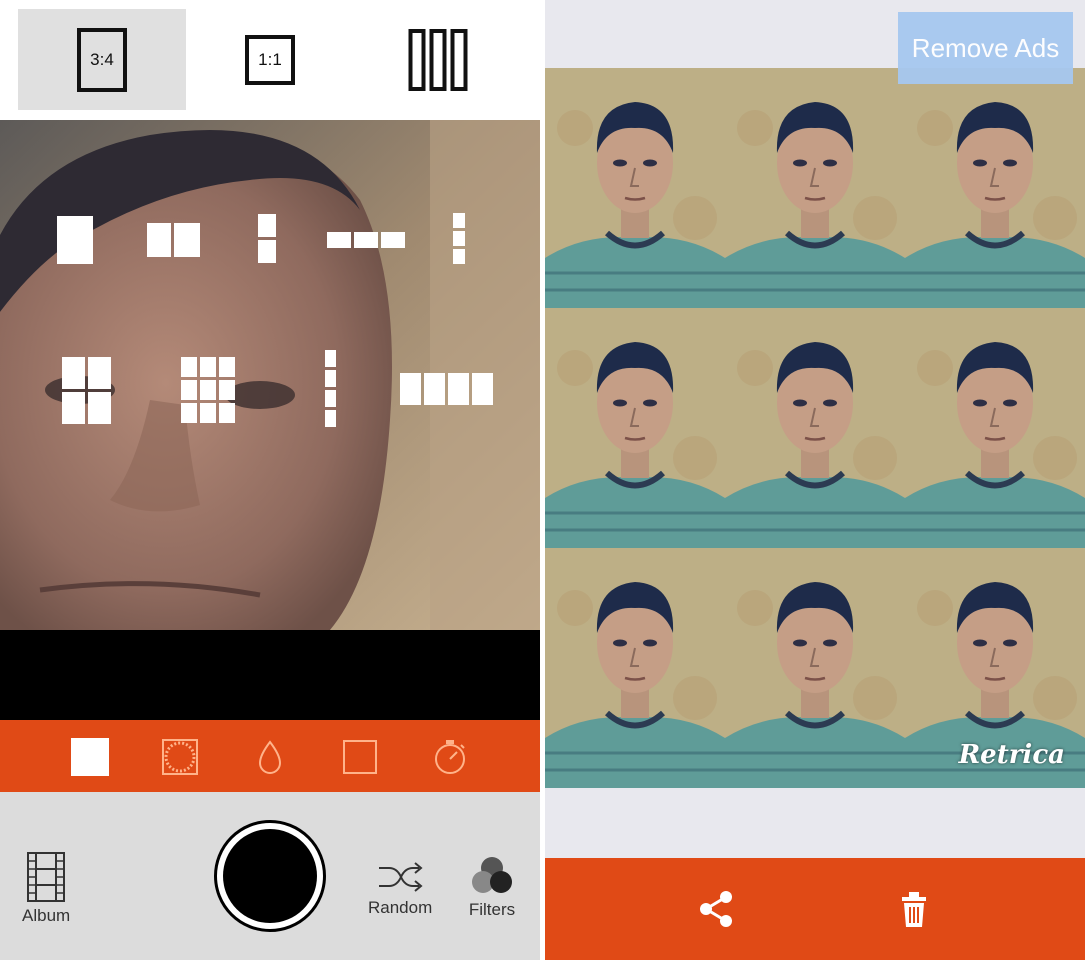  I want to click on ratio-3-4-icon: 3:4, so click(102, 59).